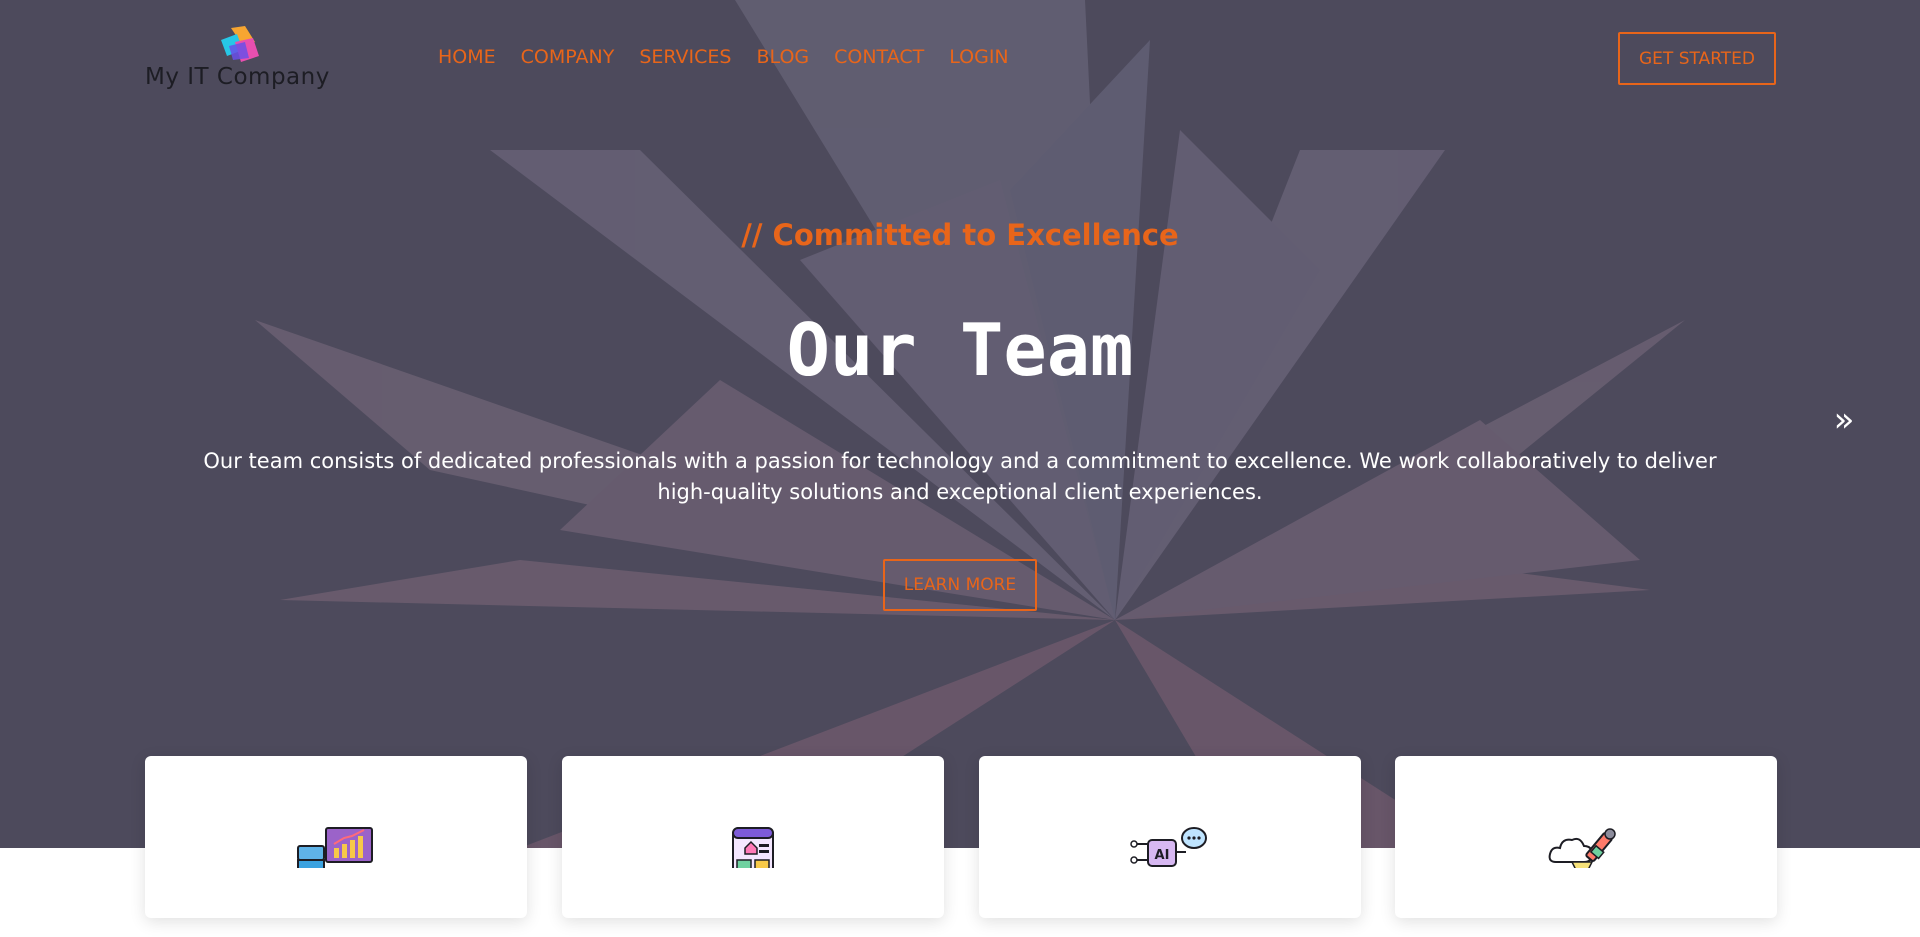  I want to click on cloud-design-icon, so click(1582, 848).